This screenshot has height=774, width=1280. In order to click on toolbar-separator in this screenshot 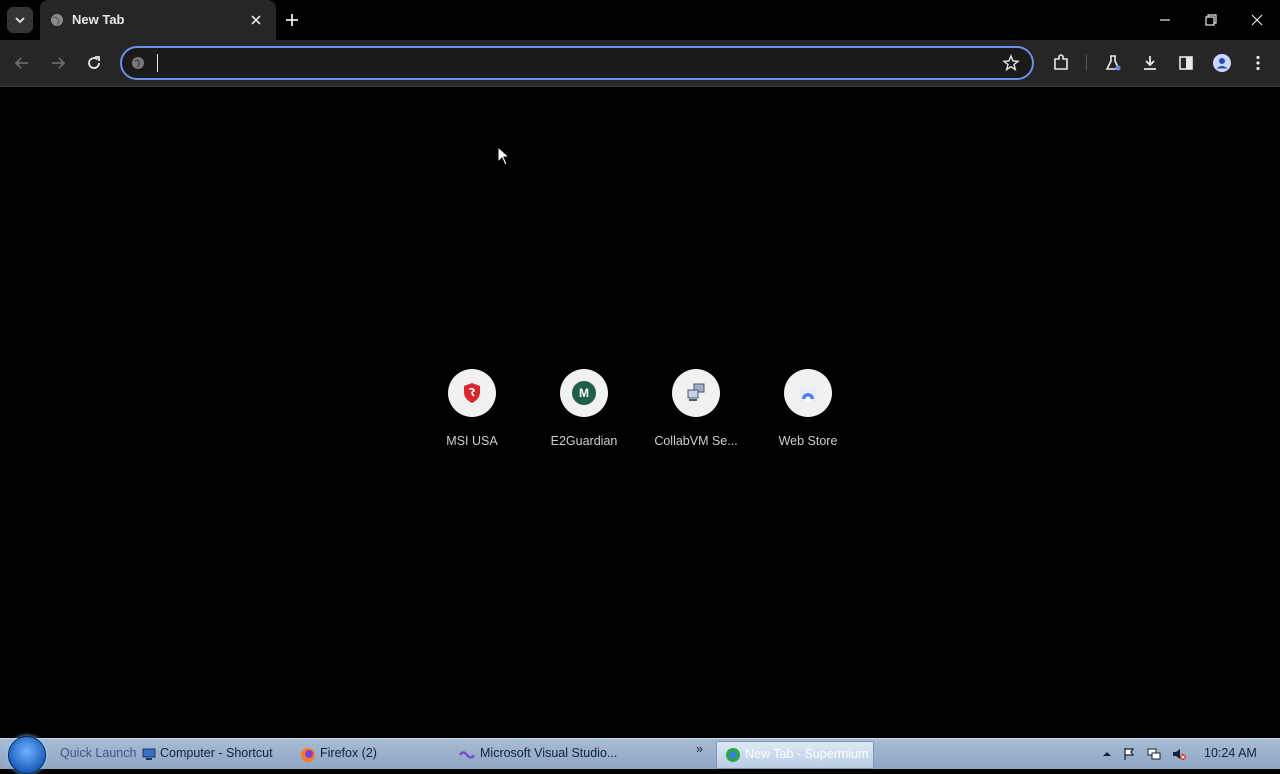, I will do `click(1086, 63)`.